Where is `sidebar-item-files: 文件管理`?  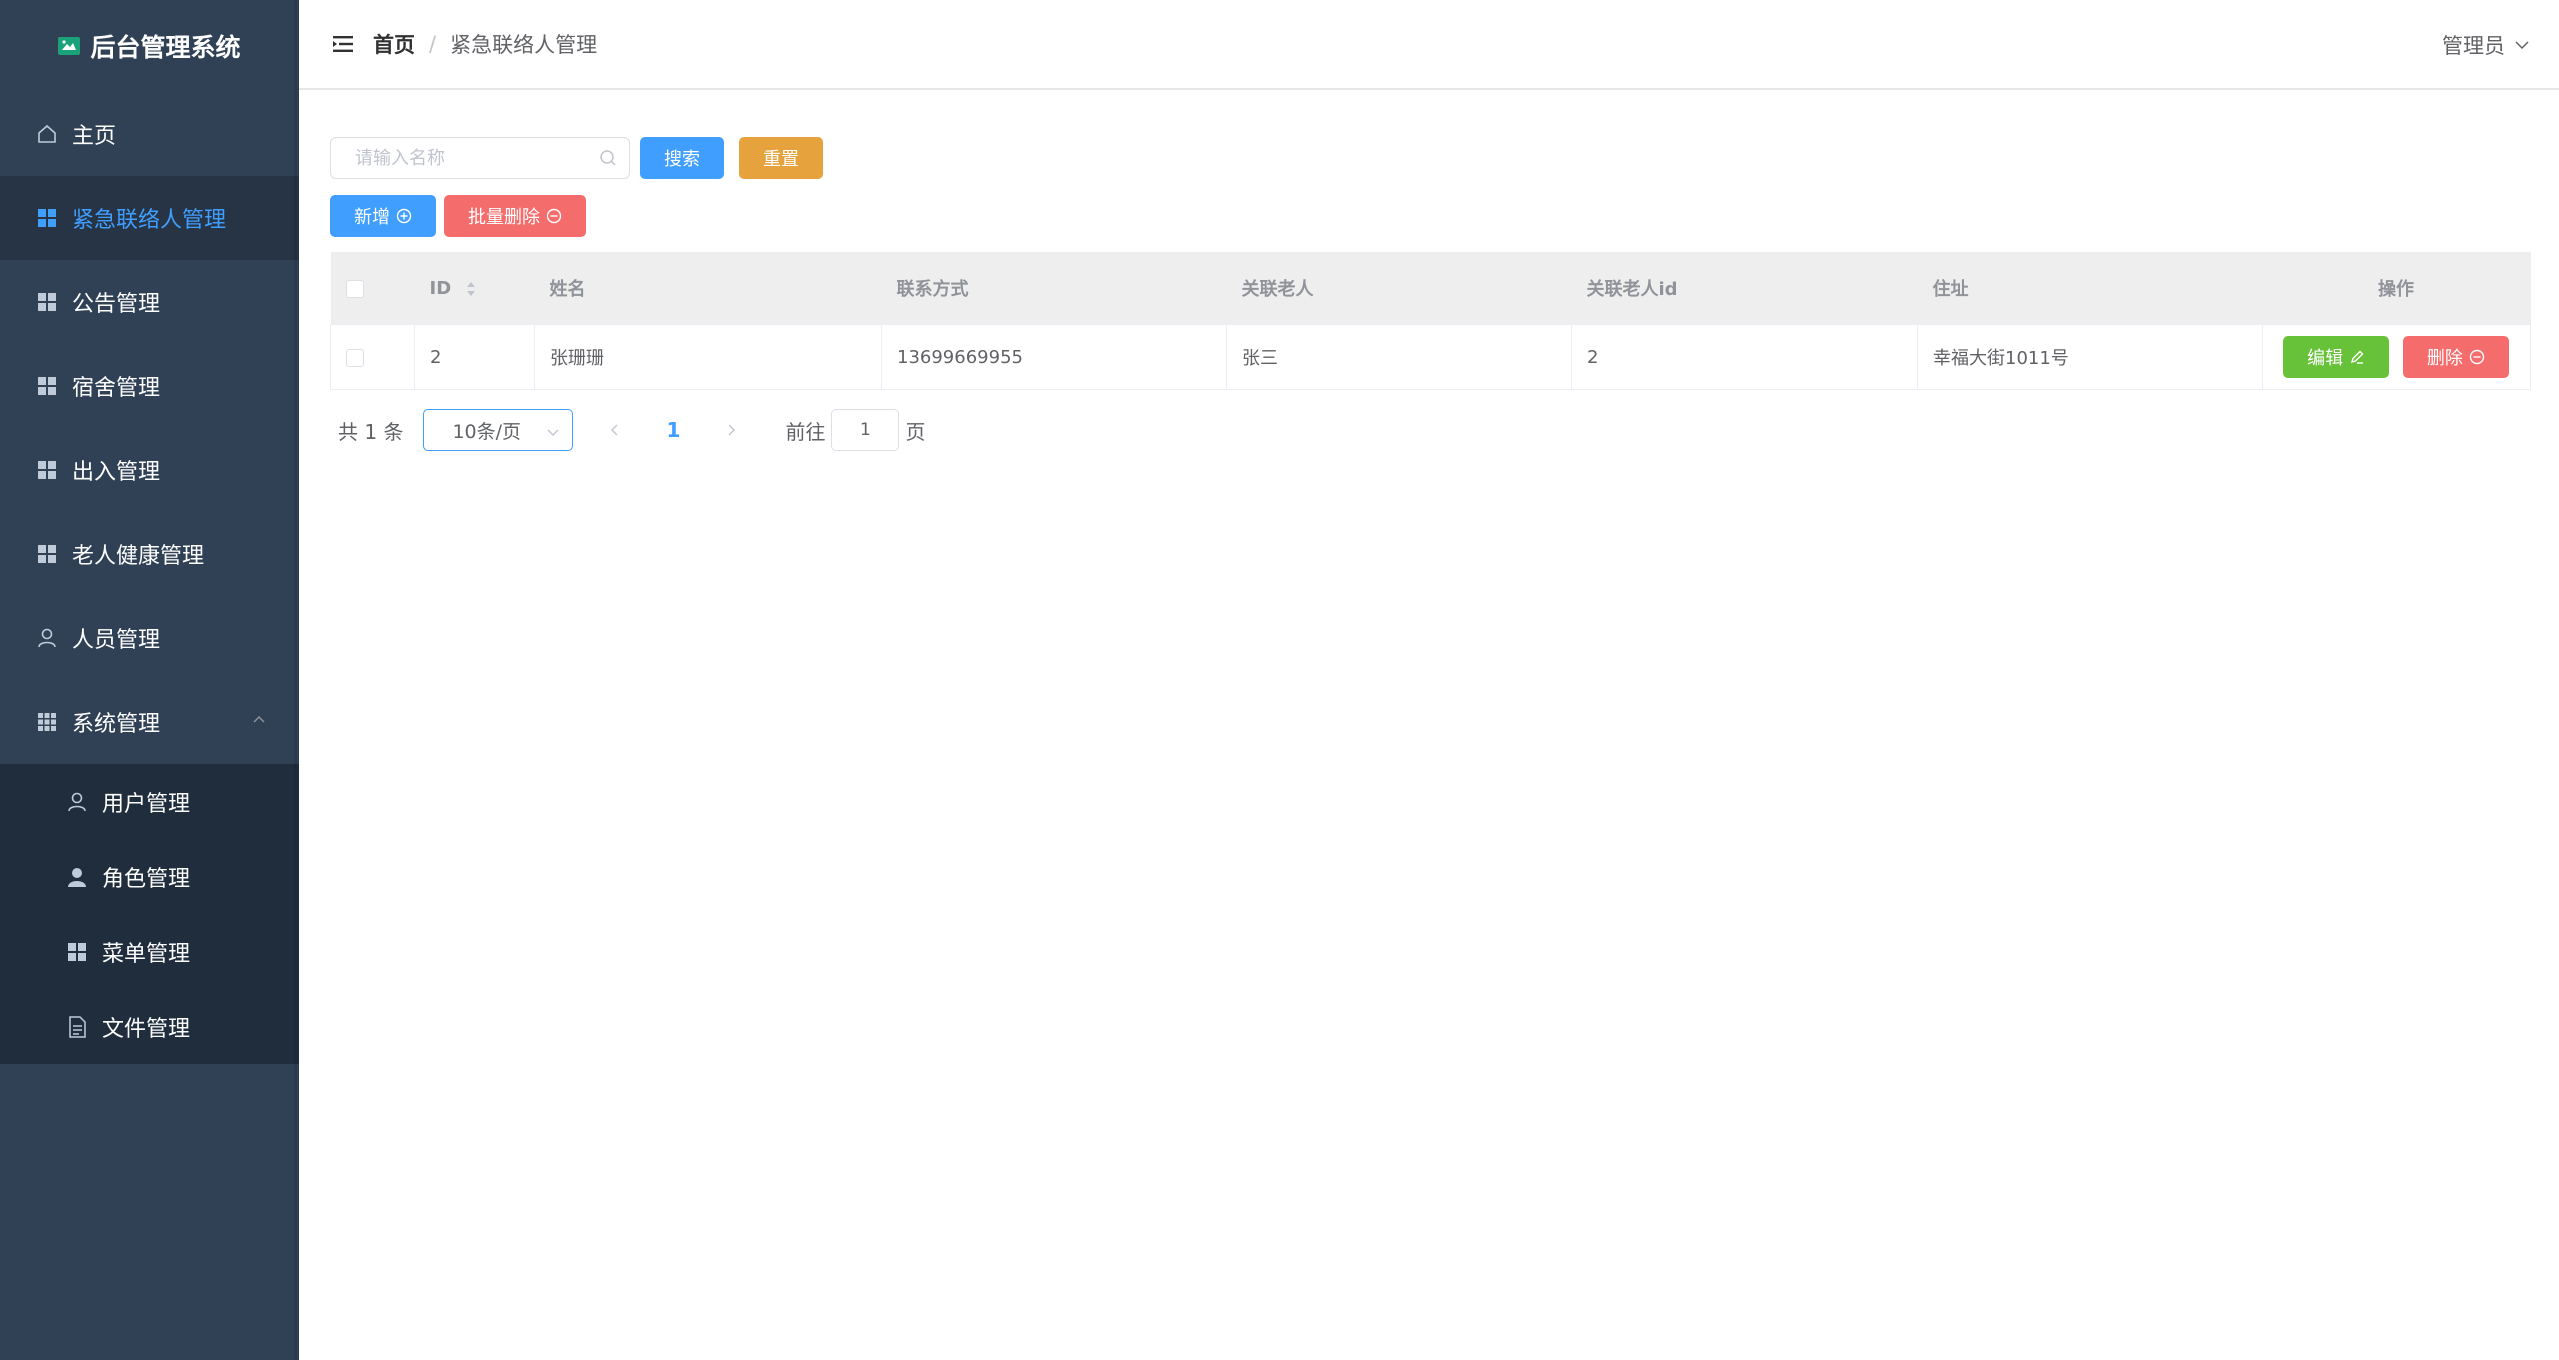
sidebar-item-files: 文件管理 is located at coordinates (149, 1026).